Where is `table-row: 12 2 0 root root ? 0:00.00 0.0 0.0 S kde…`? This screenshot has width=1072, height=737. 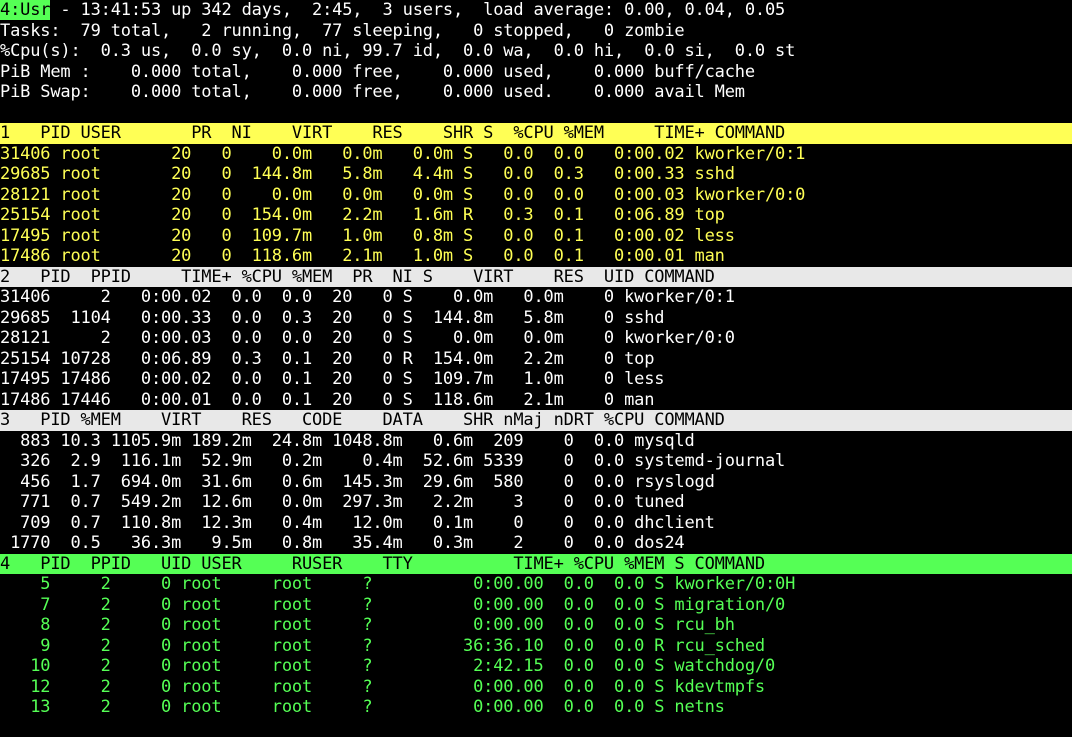 table-row: 12 2 0 root root ? 0:00.00 0.0 0.0 S kde… is located at coordinates (536, 687).